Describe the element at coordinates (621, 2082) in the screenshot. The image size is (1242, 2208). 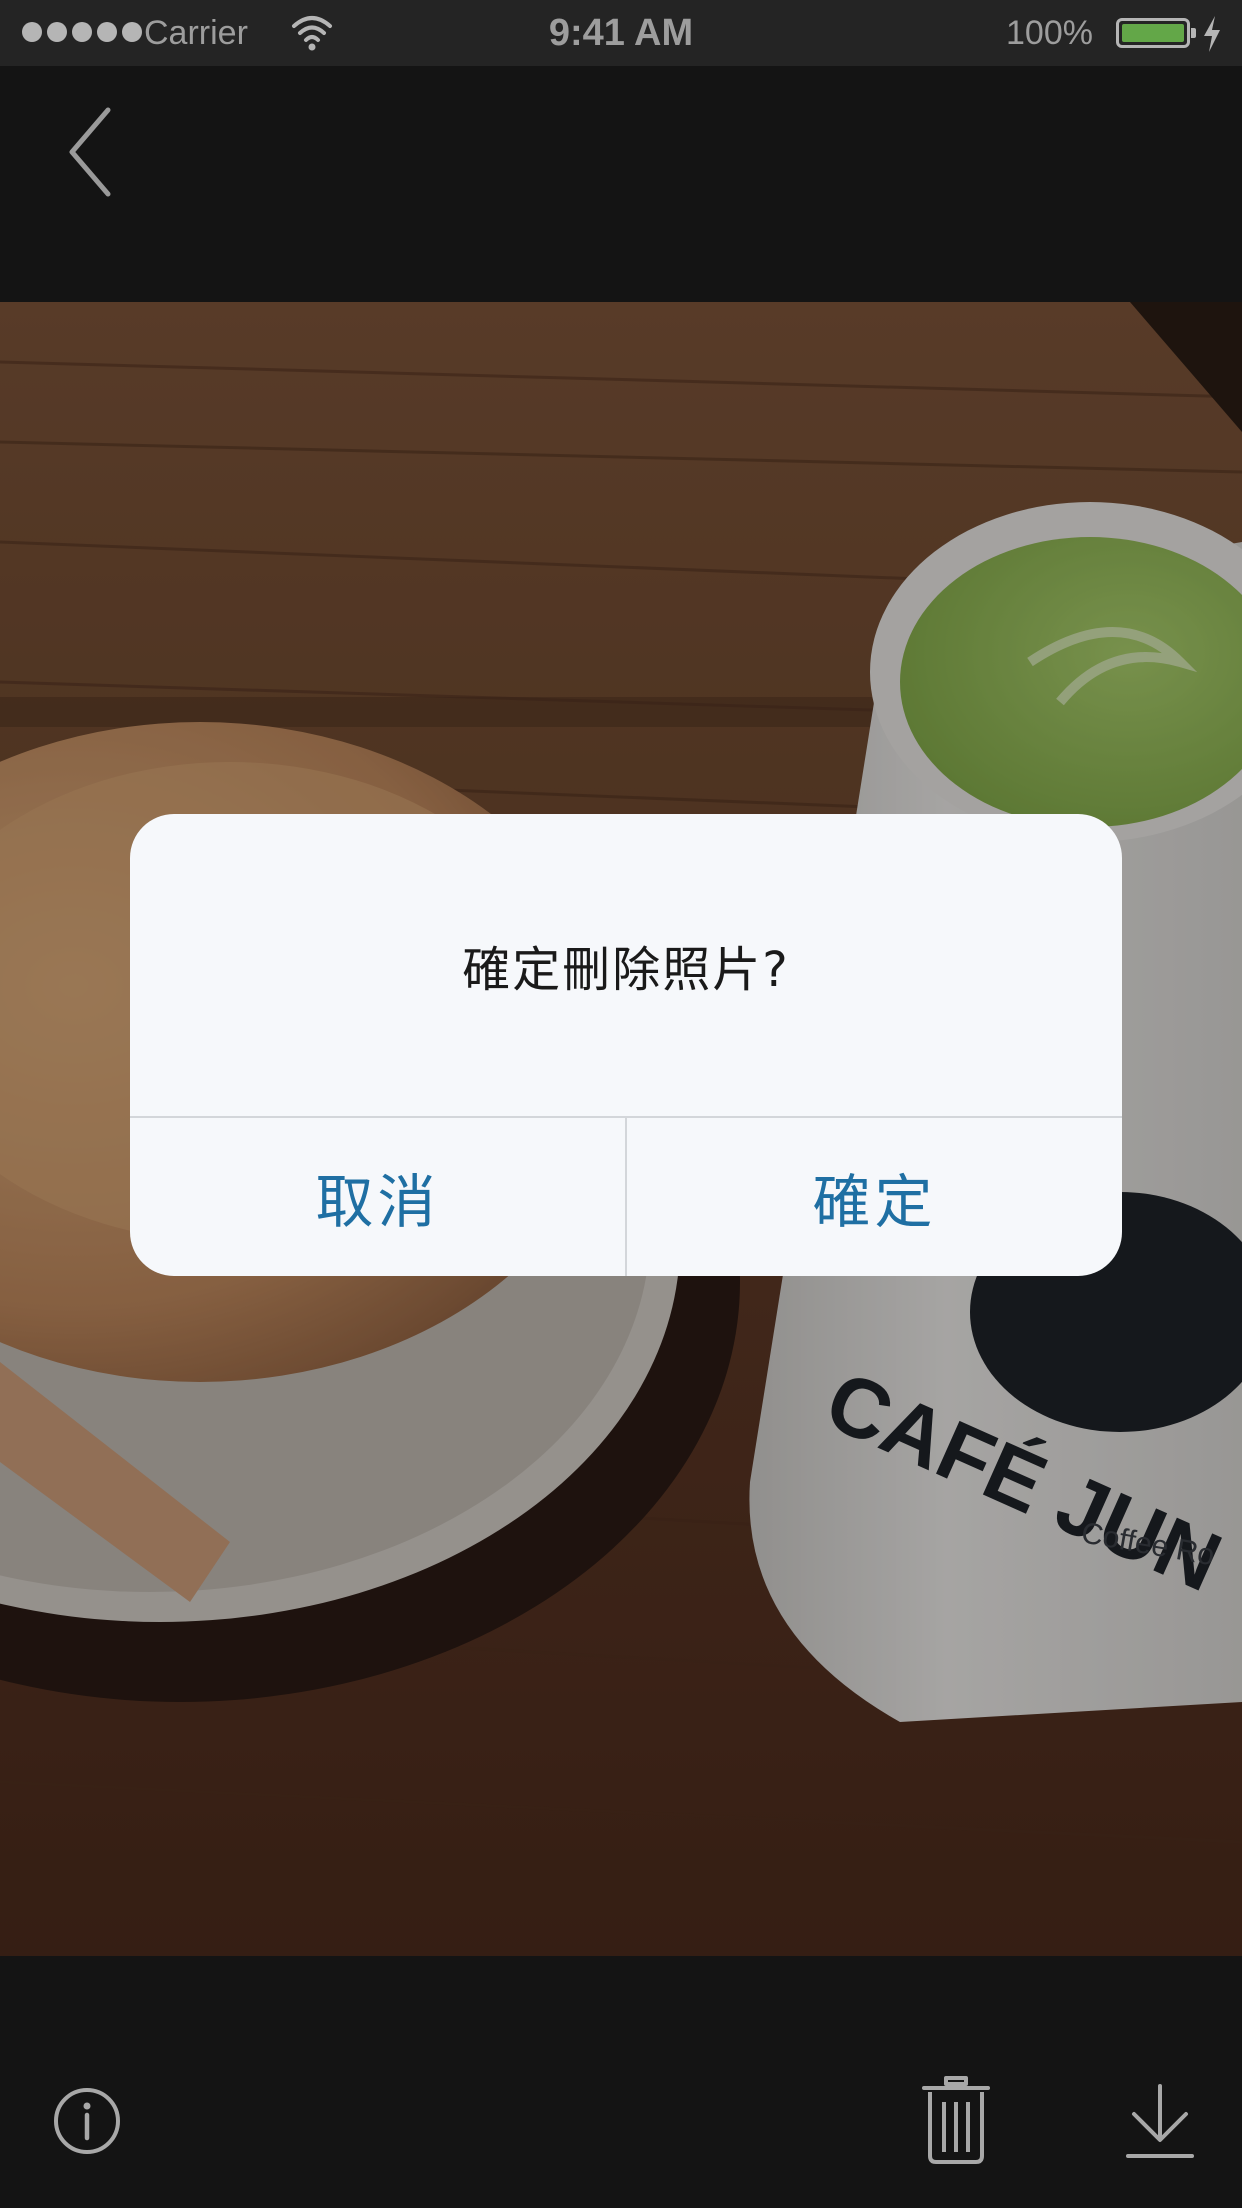
I see `bottom-toolbar` at that location.